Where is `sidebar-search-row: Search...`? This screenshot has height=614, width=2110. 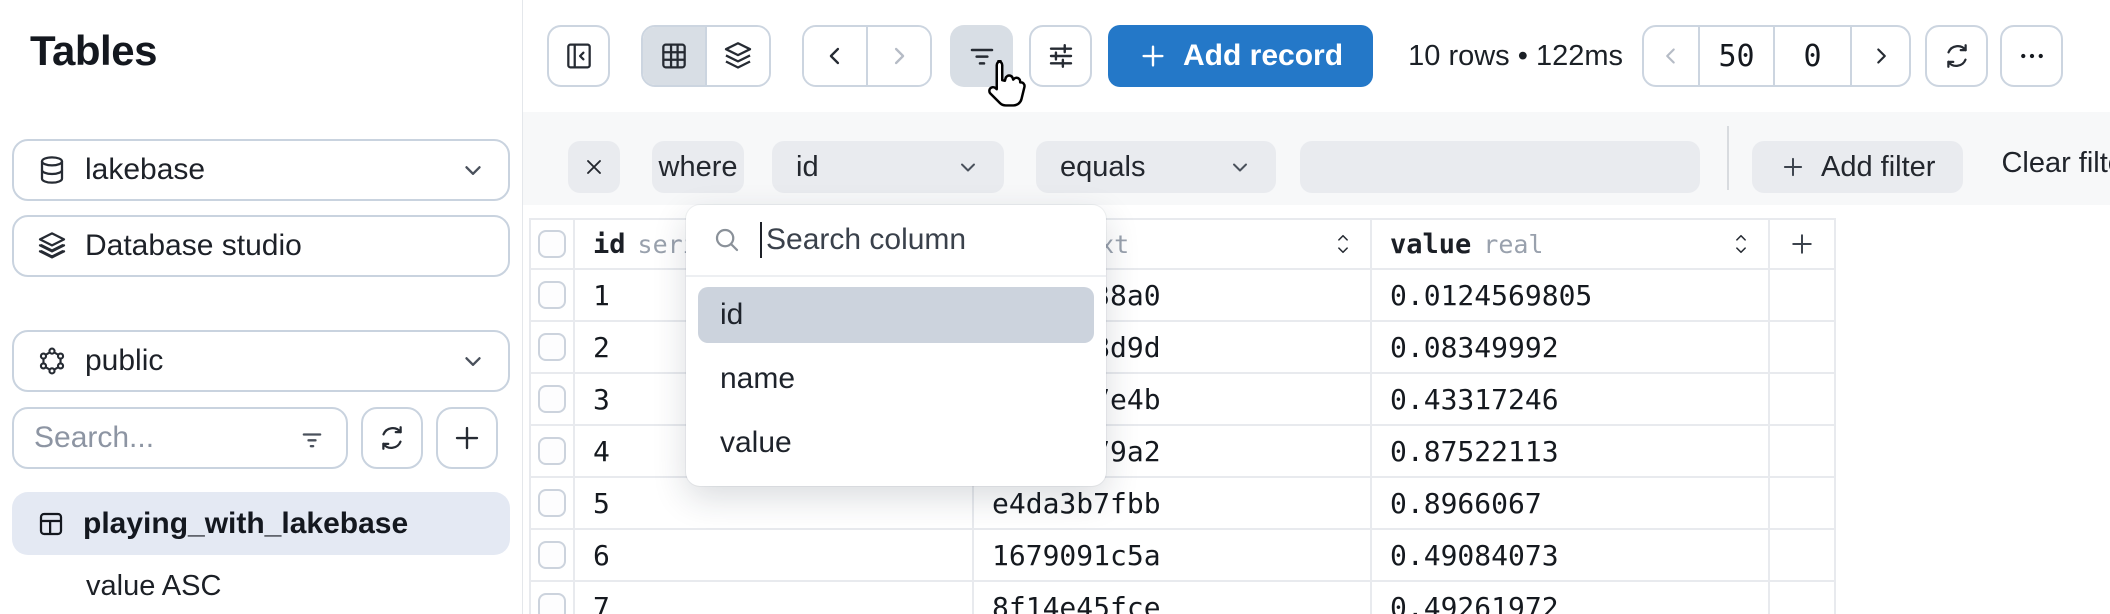
sidebar-search-row: Search... is located at coordinates (261, 438).